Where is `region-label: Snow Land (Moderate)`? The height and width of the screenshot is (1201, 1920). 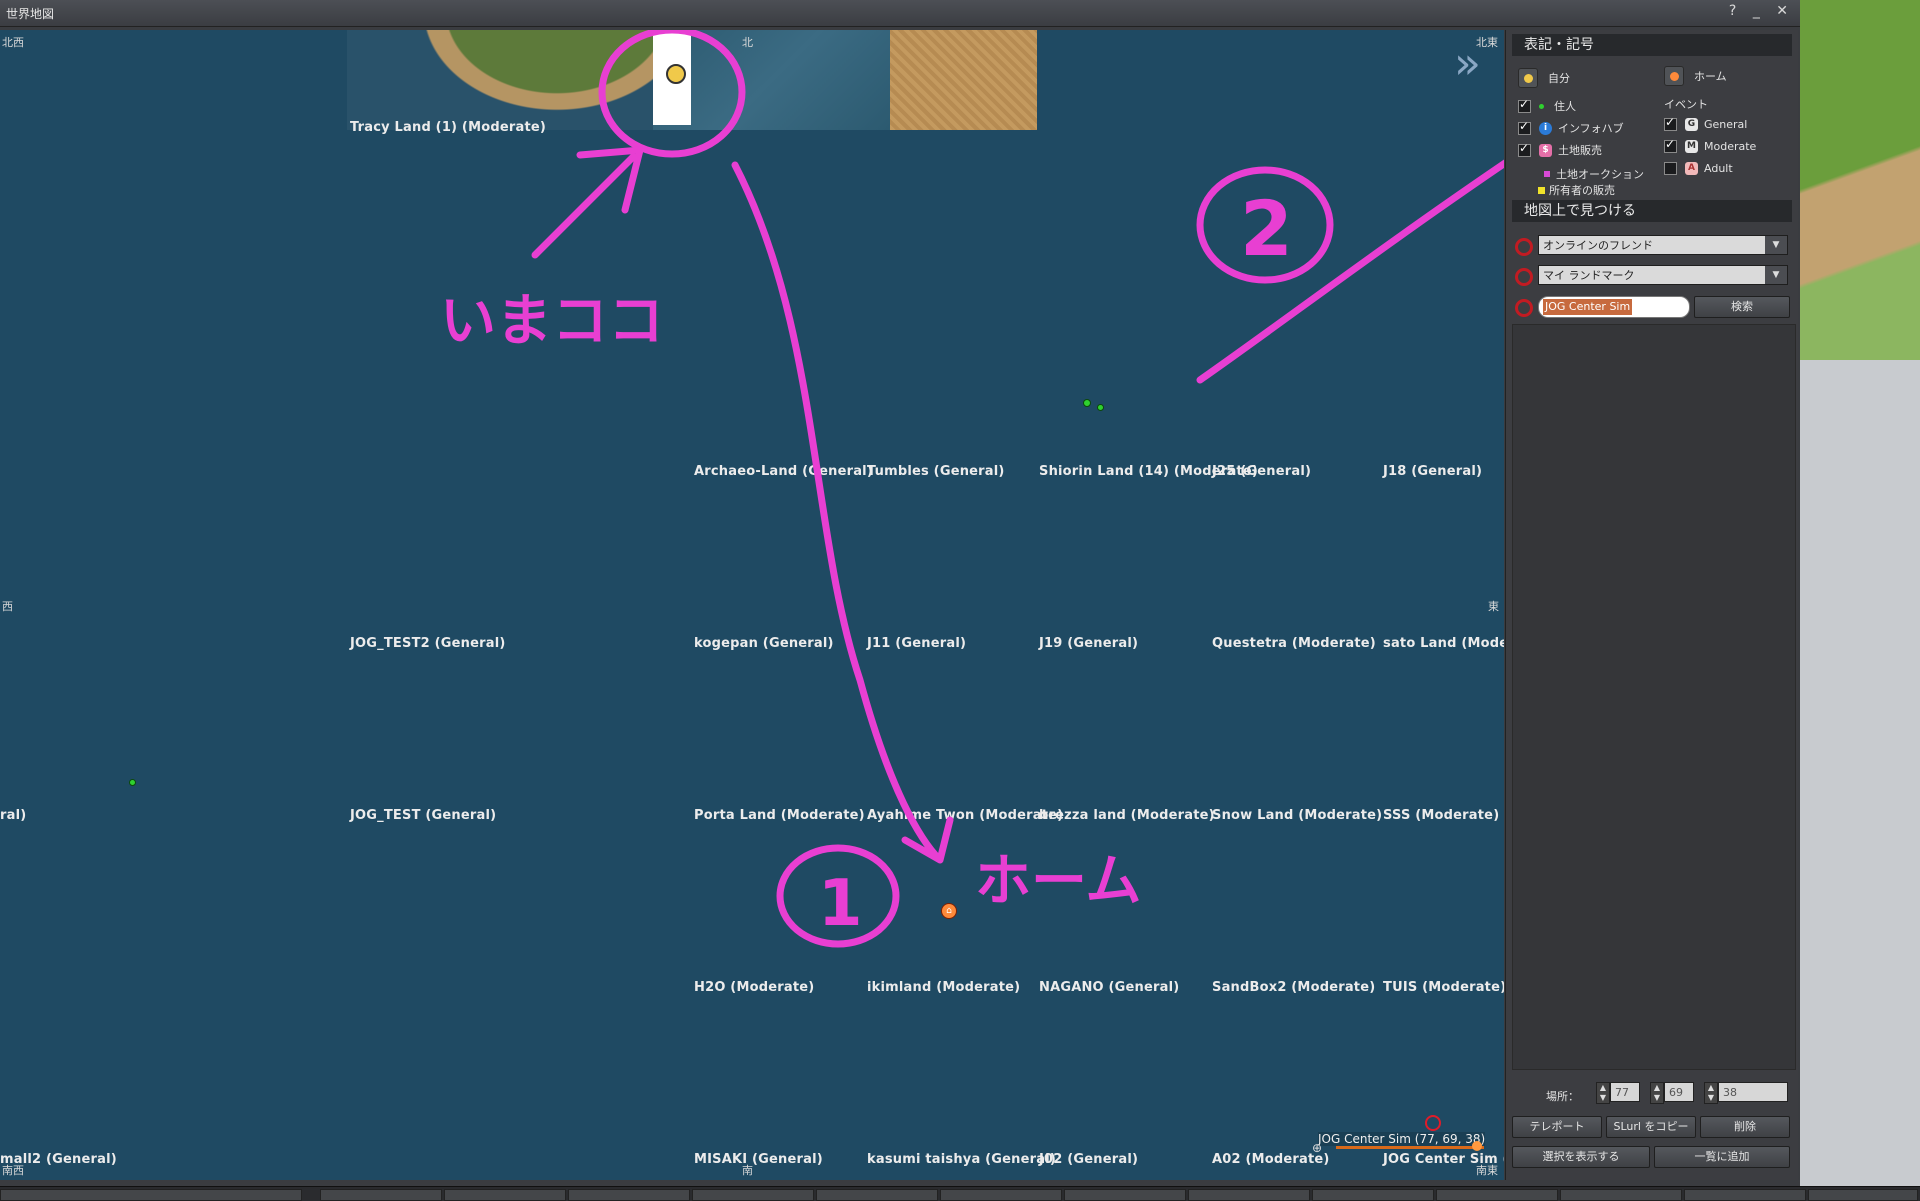
region-label: Snow Land (Moderate) is located at coordinates (1297, 815).